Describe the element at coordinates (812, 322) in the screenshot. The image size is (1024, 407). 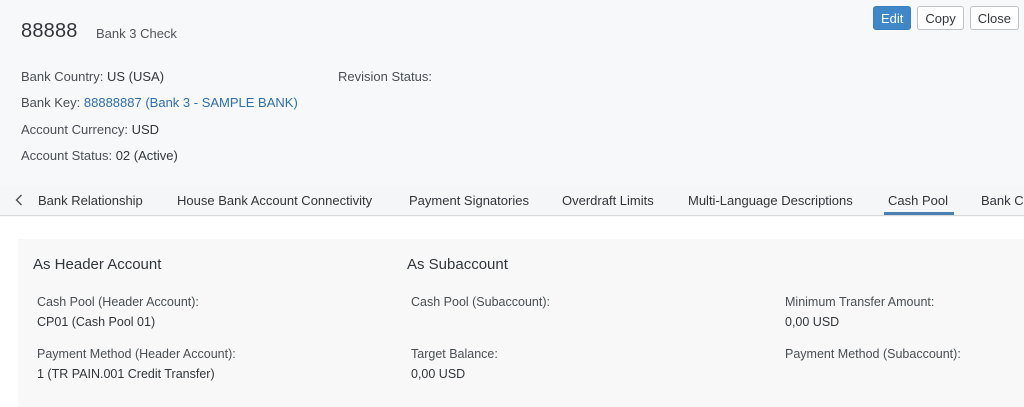
I see `minimum-transfer-amount-value: 0,00 USD` at that location.